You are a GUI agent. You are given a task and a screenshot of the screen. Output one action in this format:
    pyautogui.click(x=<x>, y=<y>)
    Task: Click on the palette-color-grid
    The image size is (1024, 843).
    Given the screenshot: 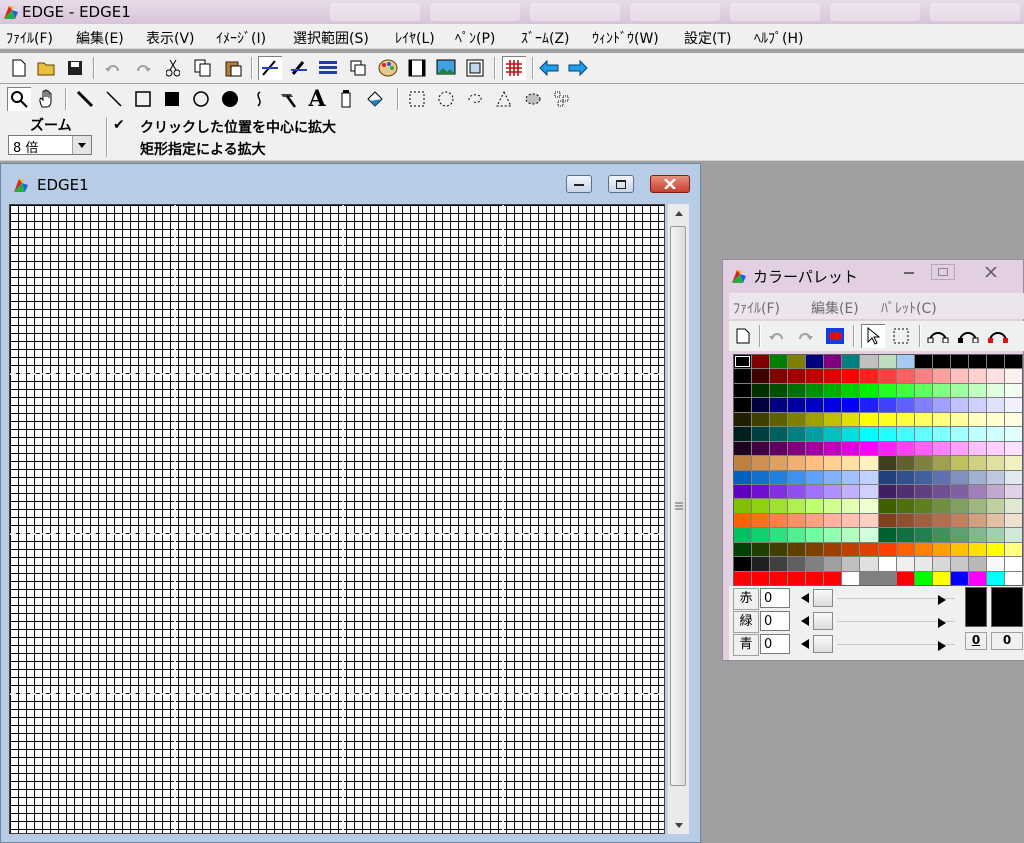 What is the action you would take?
    pyautogui.click(x=878, y=470)
    